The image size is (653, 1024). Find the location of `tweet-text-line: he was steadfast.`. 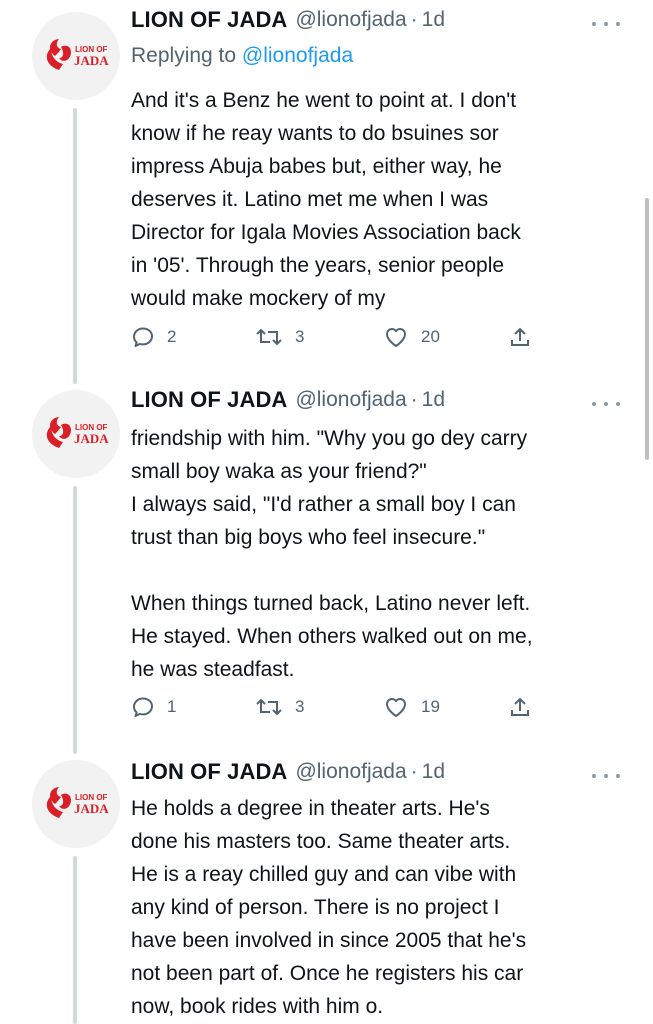

tweet-text-line: he was steadfast. is located at coordinates (213, 669).